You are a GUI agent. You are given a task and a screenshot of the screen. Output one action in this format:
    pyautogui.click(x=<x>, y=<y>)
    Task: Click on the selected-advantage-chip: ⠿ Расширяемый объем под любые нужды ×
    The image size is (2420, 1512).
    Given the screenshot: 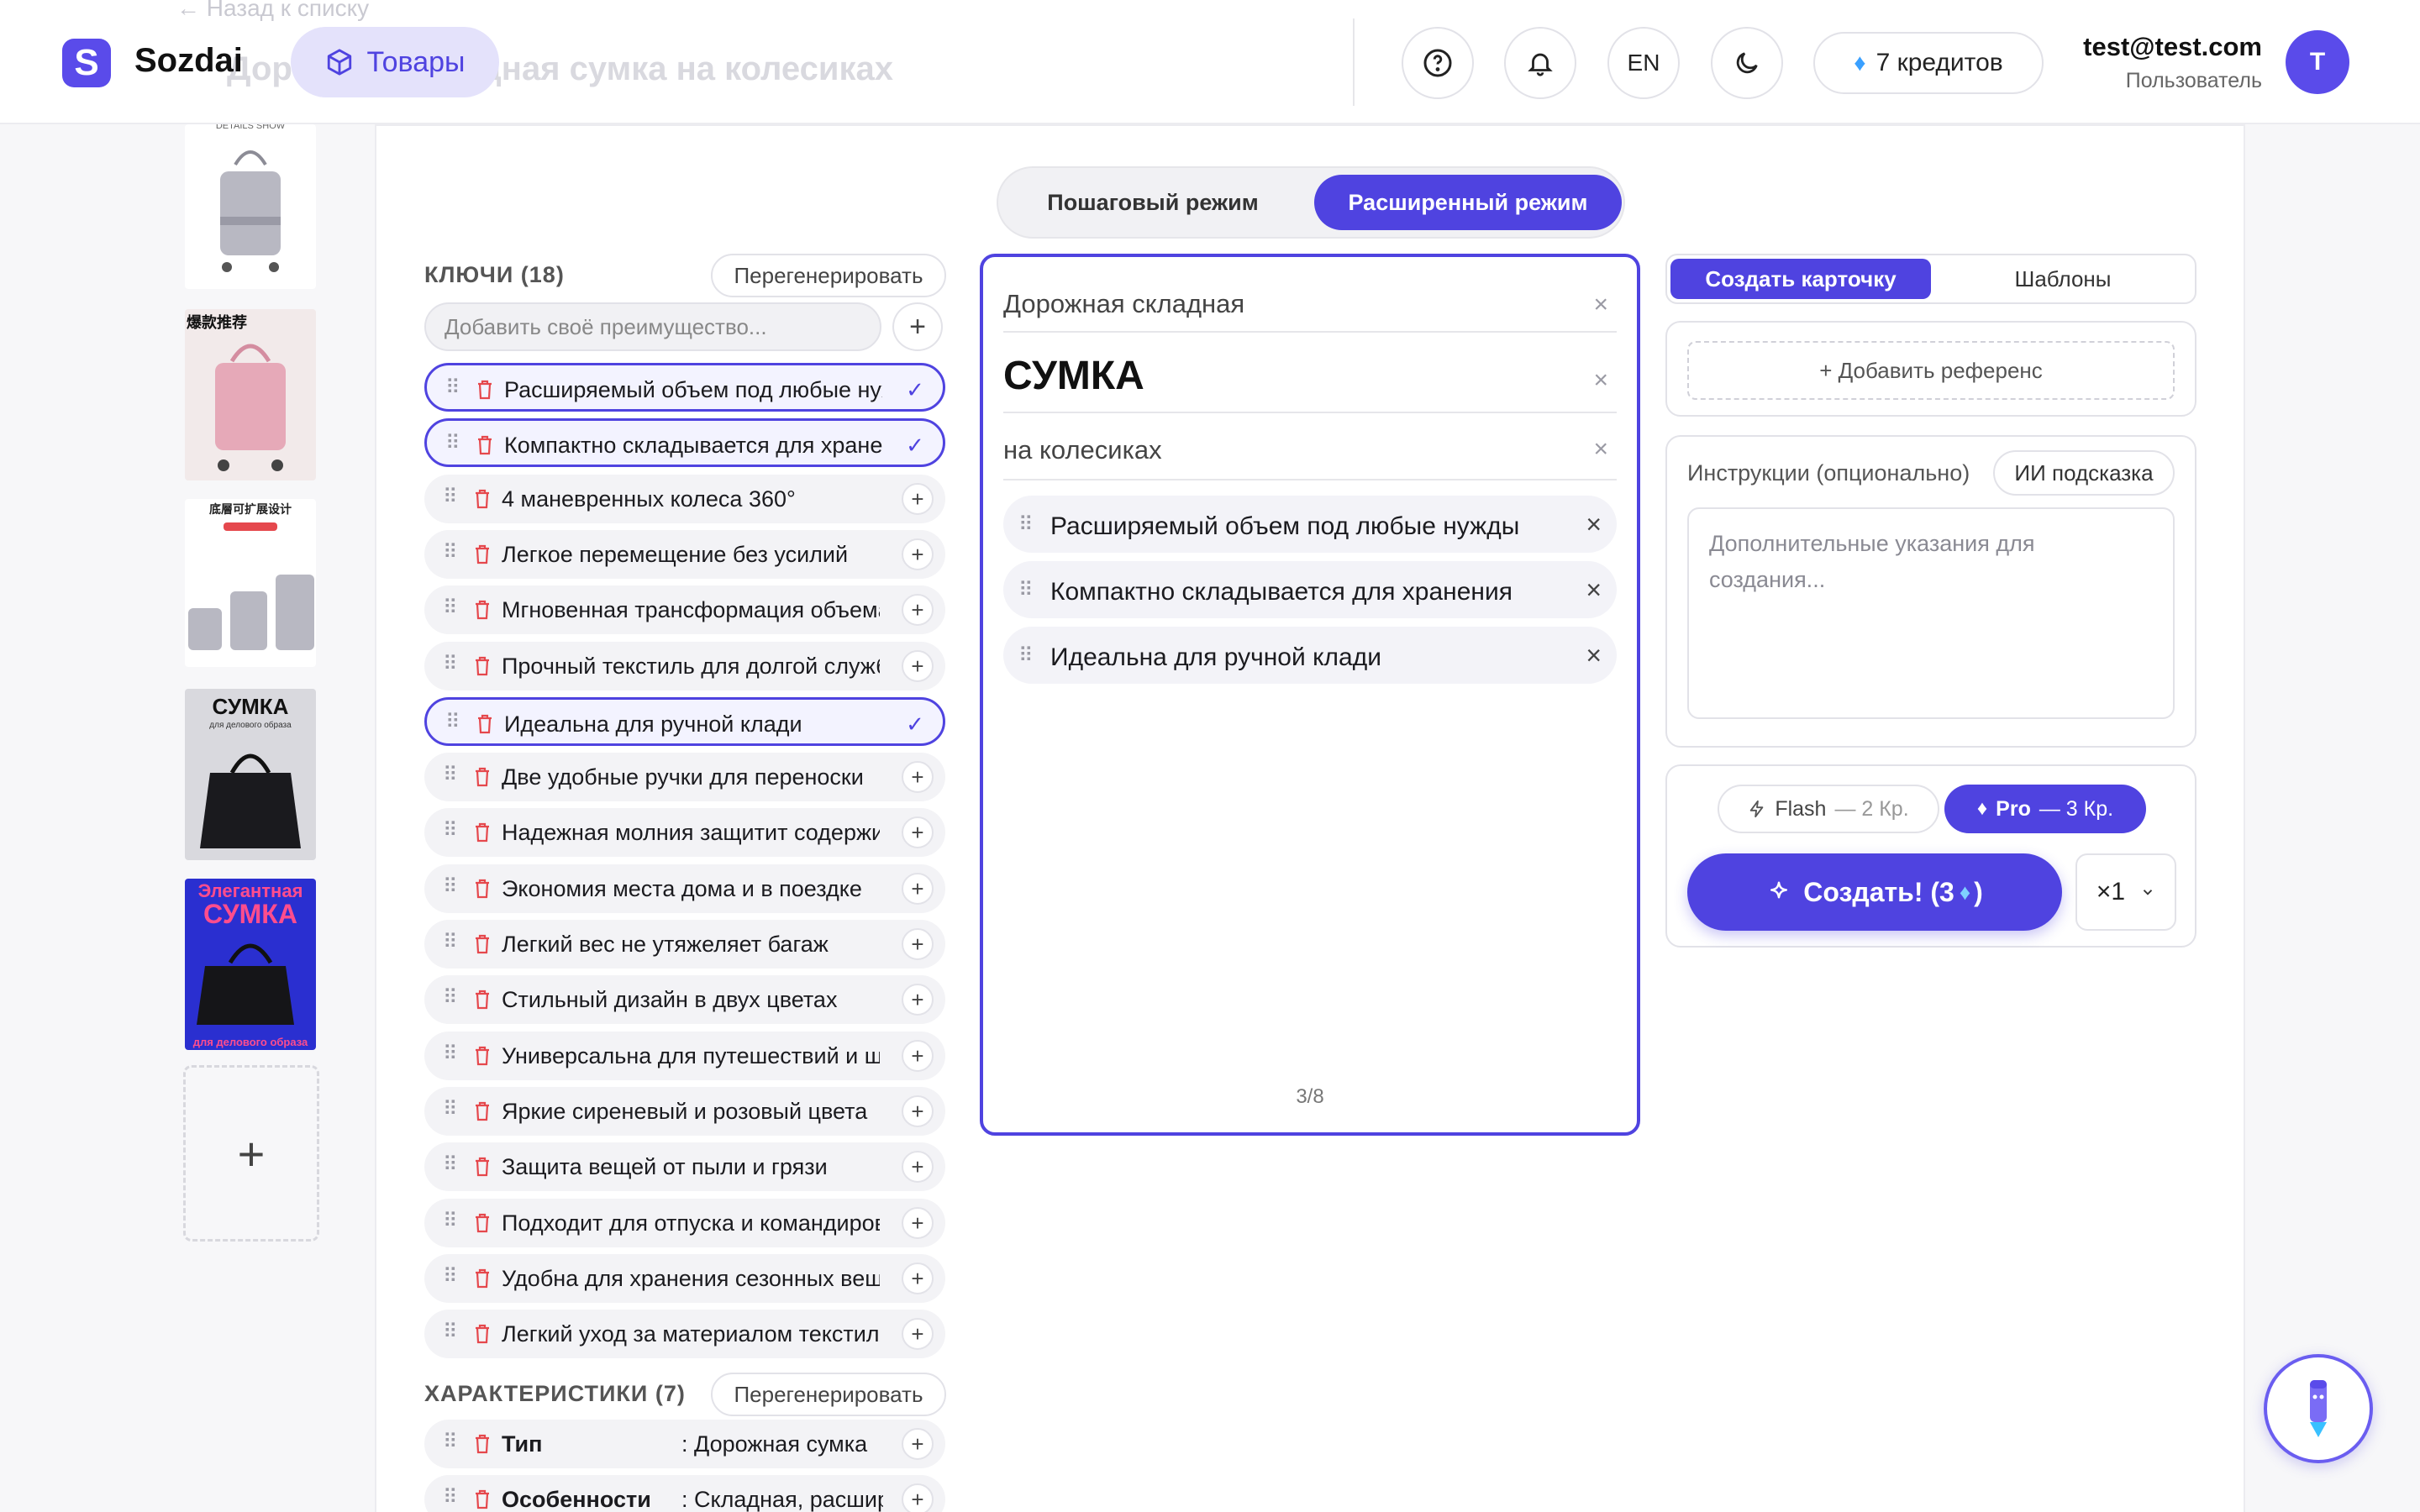 What is the action you would take?
    pyautogui.click(x=1310, y=524)
    